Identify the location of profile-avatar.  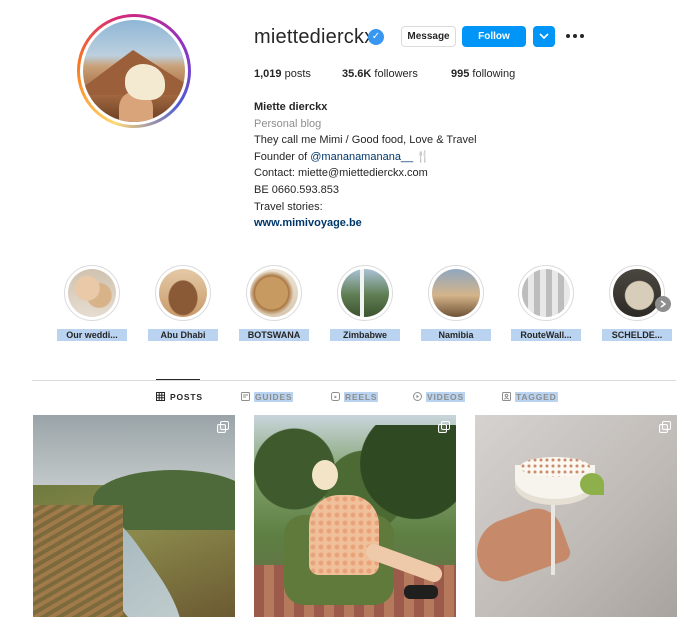
(134, 71).